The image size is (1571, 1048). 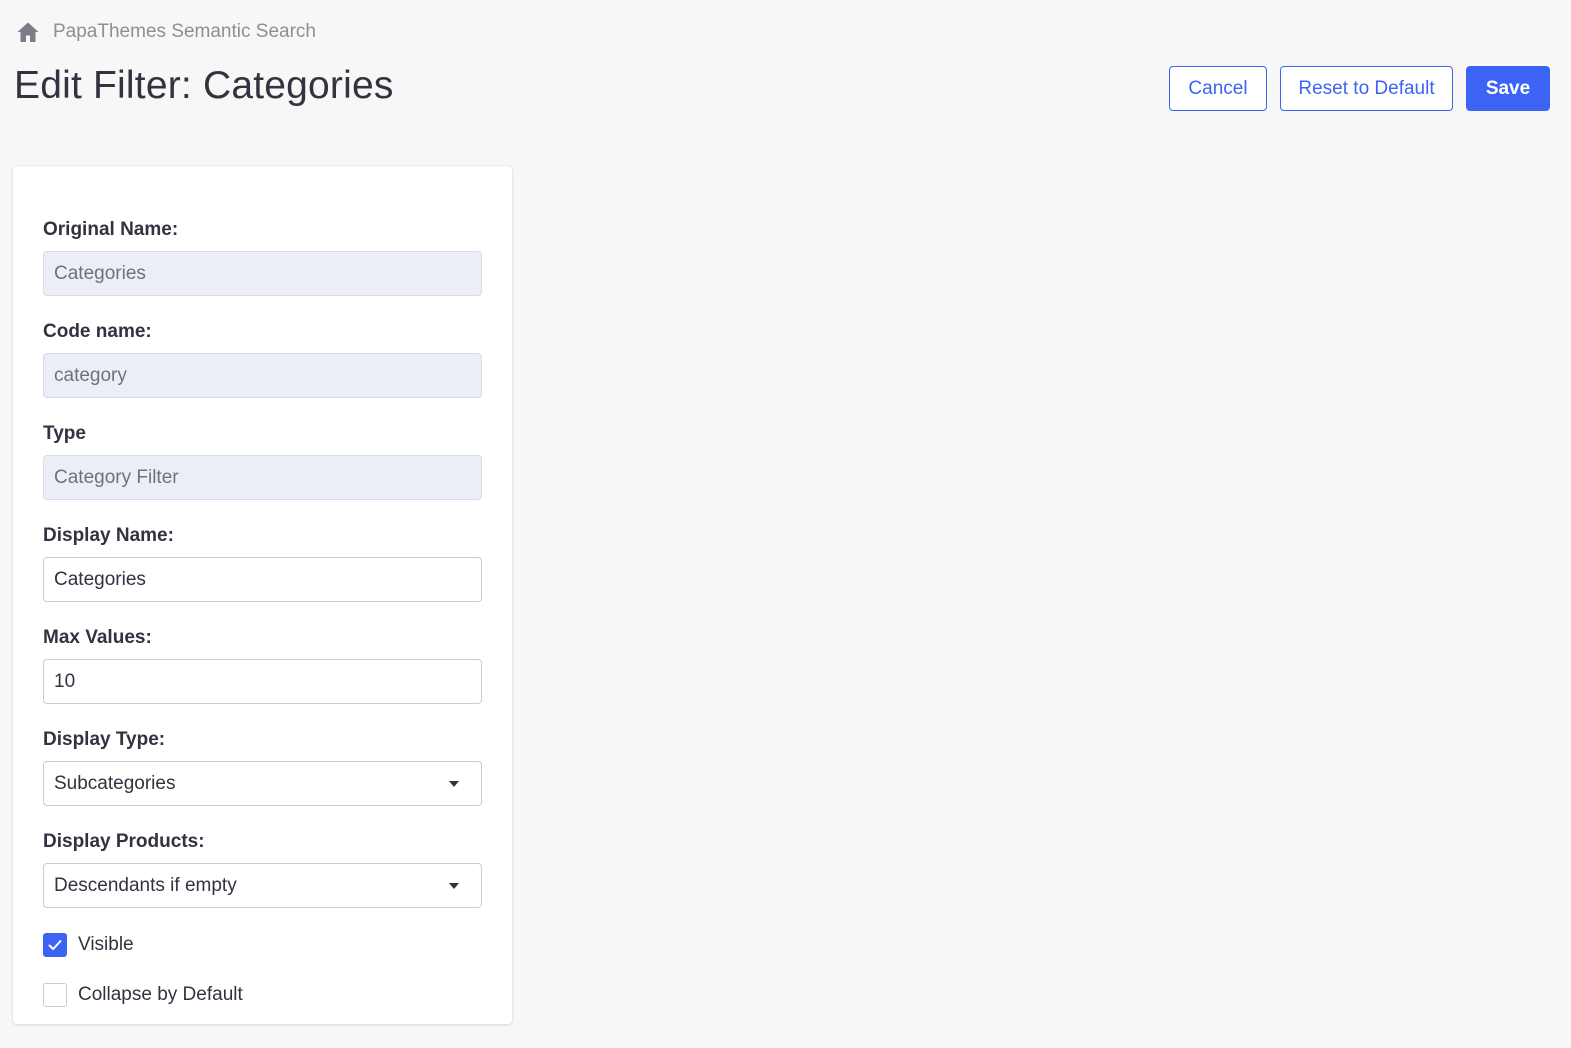 What do you see at coordinates (104, 739) in the screenshot?
I see `display-type-label: Display Type:` at bounding box center [104, 739].